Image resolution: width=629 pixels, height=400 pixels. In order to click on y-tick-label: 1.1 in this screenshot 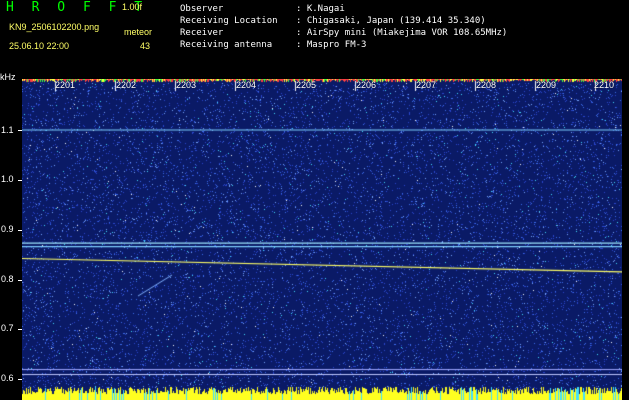, I will do `click(7, 130)`.